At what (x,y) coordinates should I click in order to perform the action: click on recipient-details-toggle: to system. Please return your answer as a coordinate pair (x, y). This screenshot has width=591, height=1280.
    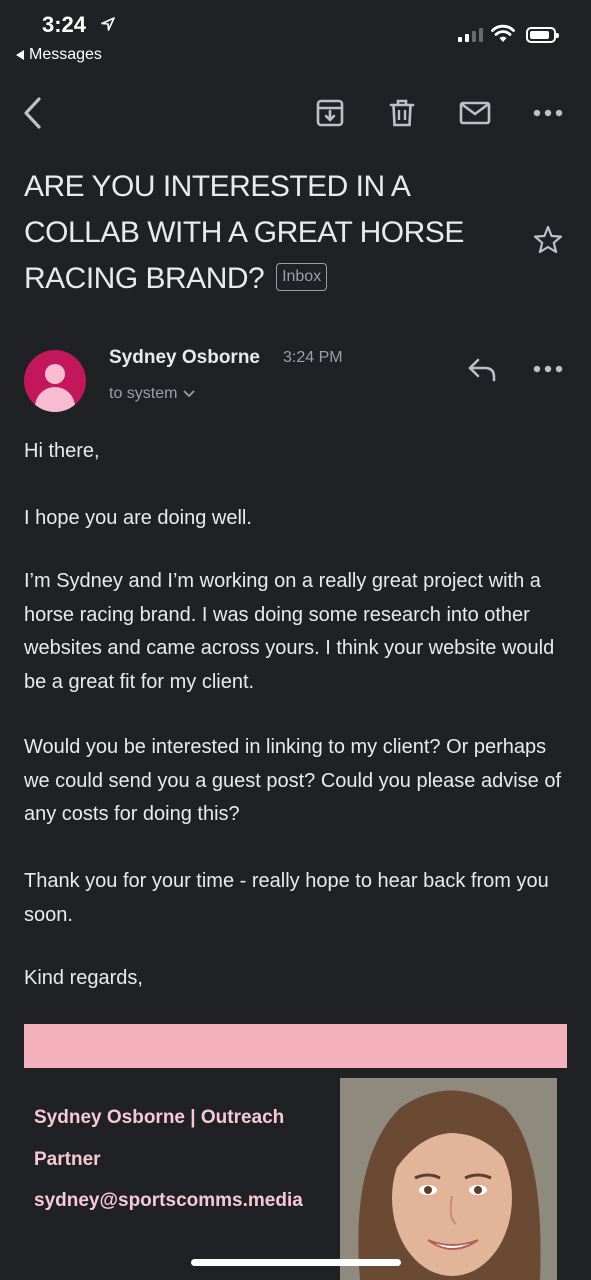
    Looking at the image, I should click on (152, 394).